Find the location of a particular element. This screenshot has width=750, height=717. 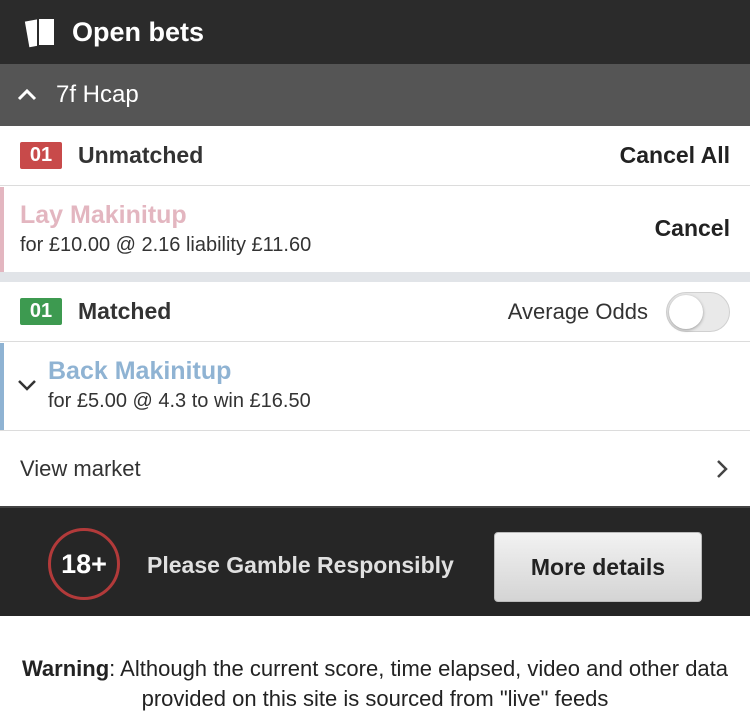

back-bet-detail: for £5.00 @ 4.3 to win £16.50 is located at coordinates (179, 401).